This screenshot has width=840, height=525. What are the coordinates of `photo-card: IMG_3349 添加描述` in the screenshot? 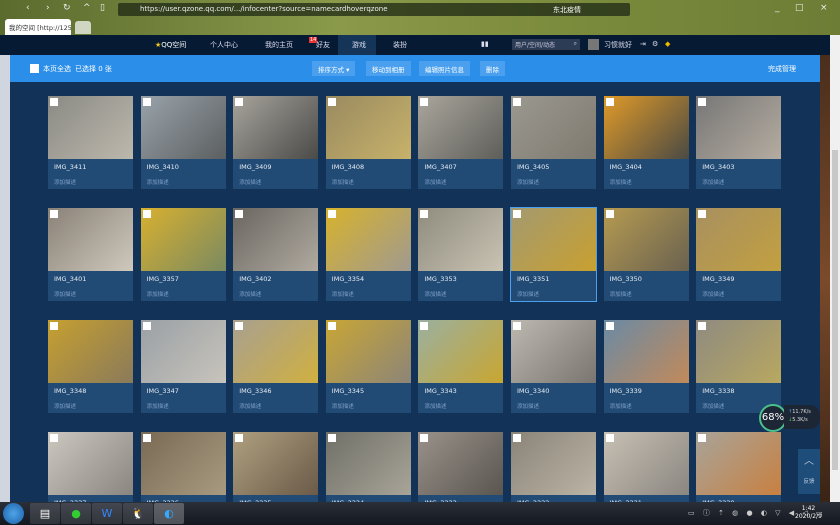 It's located at (739, 254).